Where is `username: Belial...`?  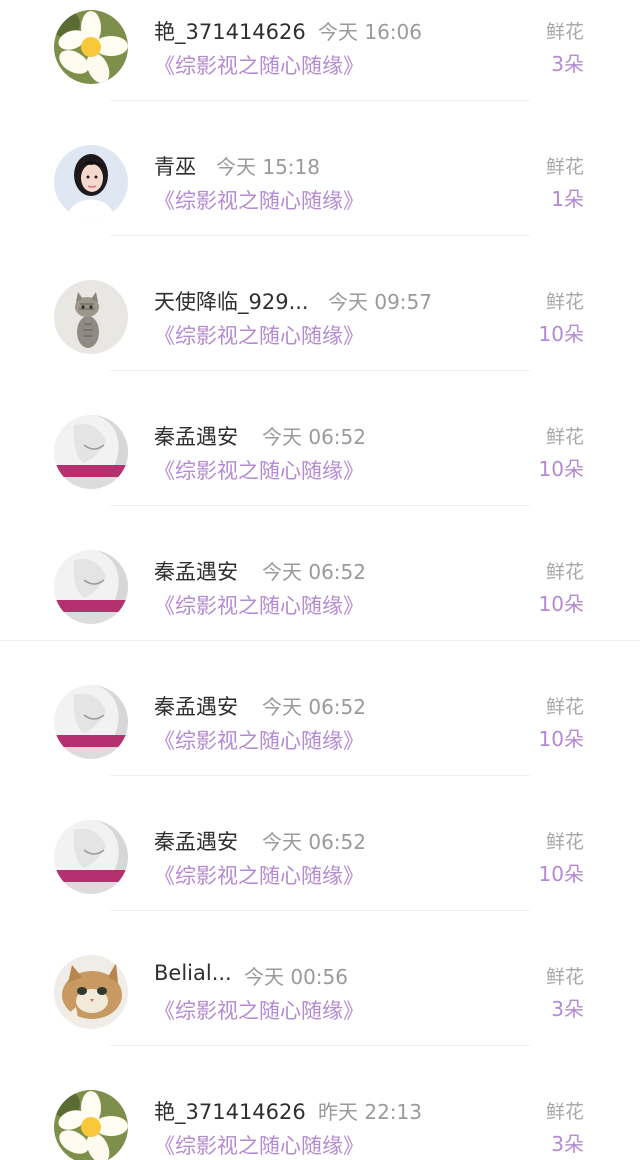
username: Belial... is located at coordinates (193, 973).